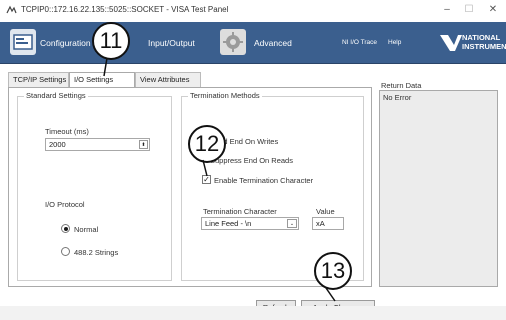 This screenshot has width=506, height=320. What do you see at coordinates (105, 67) in the screenshot?
I see `callout-11-pointer` at bounding box center [105, 67].